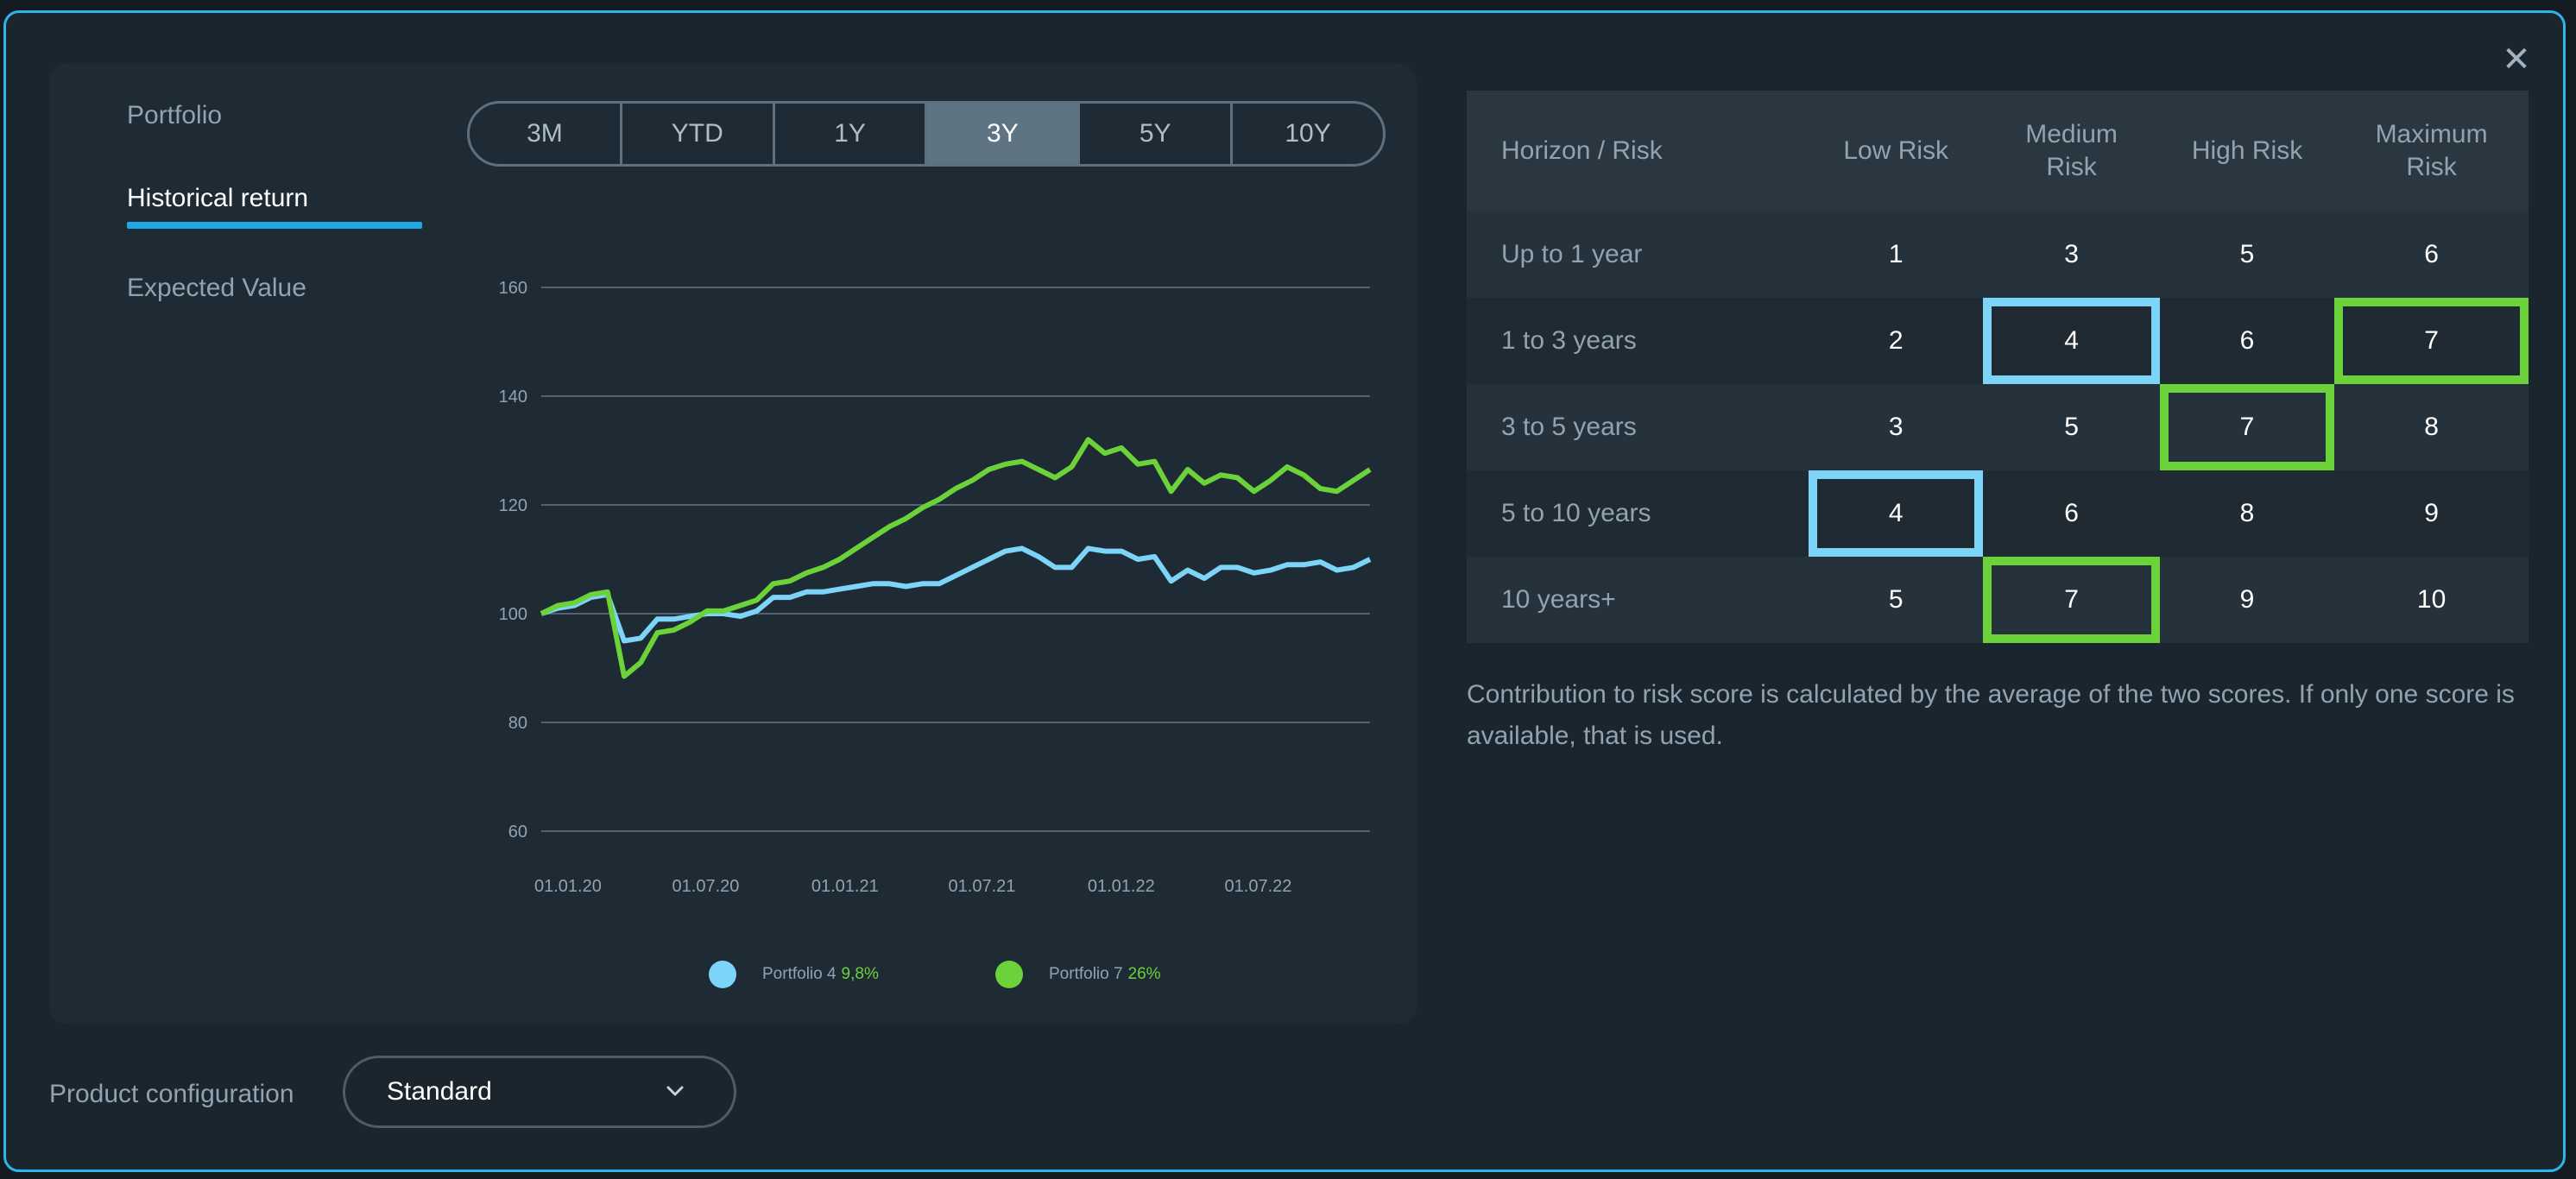 Image resolution: width=2576 pixels, height=1179 pixels. What do you see at coordinates (2516, 59) in the screenshot?
I see `close-icon: ✕` at bounding box center [2516, 59].